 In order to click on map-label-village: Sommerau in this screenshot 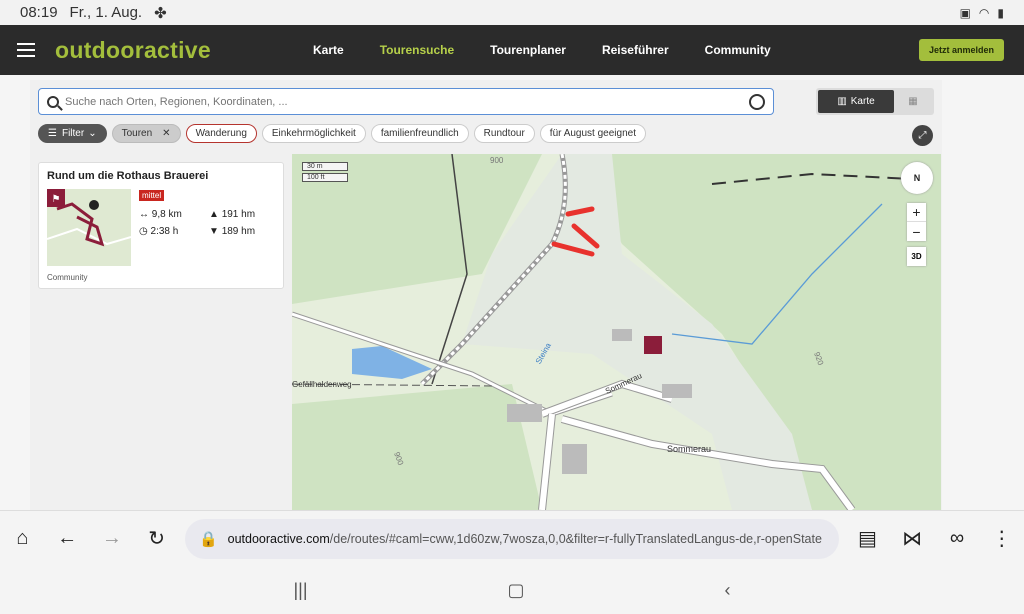, I will do `click(689, 449)`.